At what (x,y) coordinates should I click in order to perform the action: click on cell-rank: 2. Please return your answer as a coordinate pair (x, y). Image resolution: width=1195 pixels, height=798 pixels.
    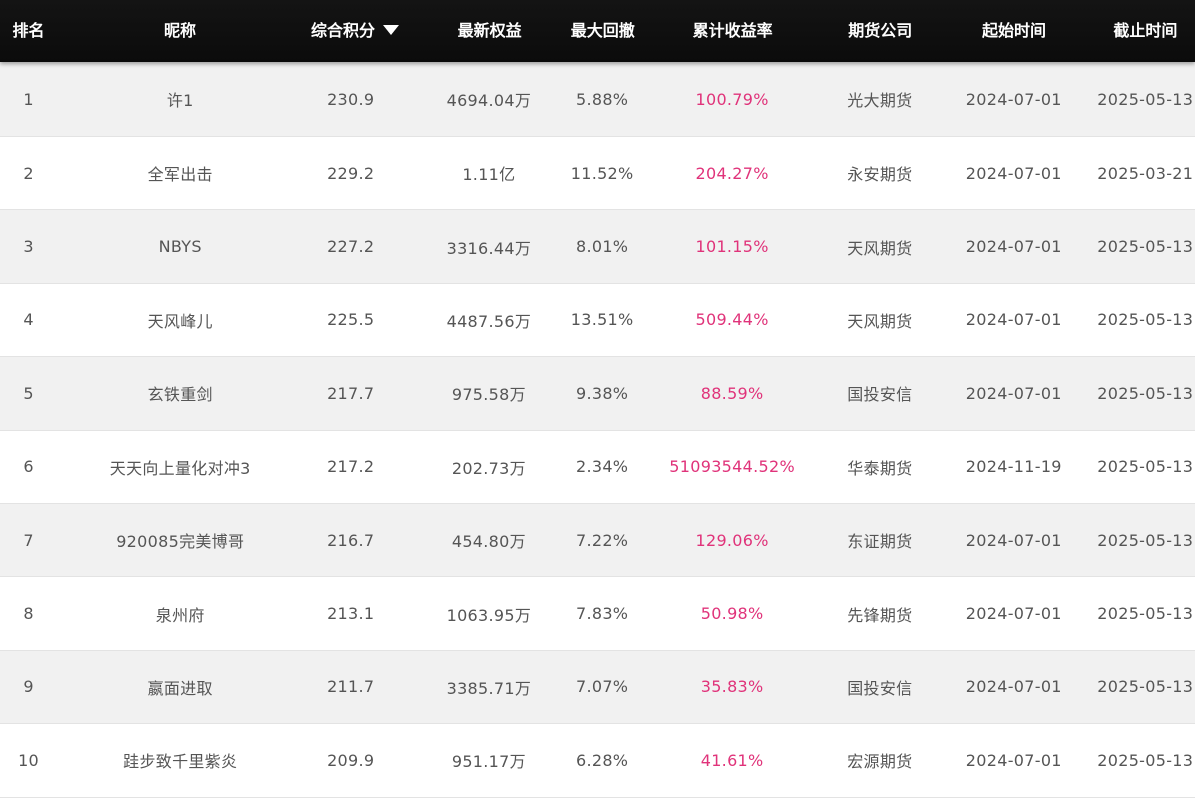
    Looking at the image, I should click on (28, 173).